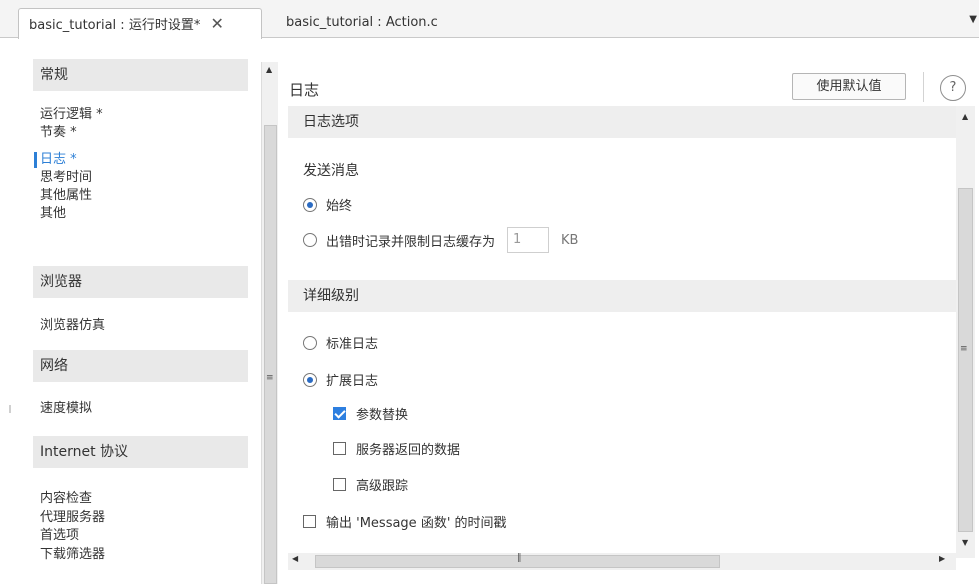  I want to click on nav-item-other: 其他, so click(53, 213).